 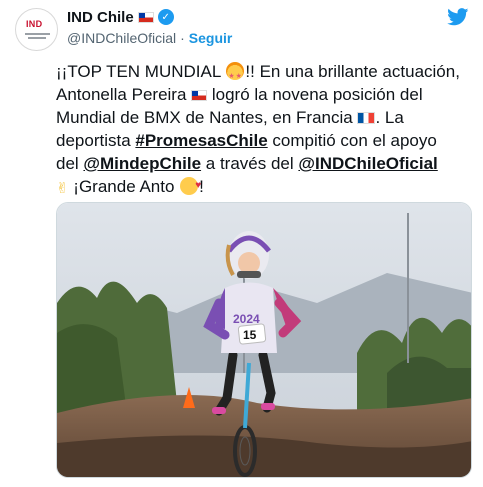 What do you see at coordinates (235, 75) in the screenshot?
I see `star-struck-emoji` at bounding box center [235, 75].